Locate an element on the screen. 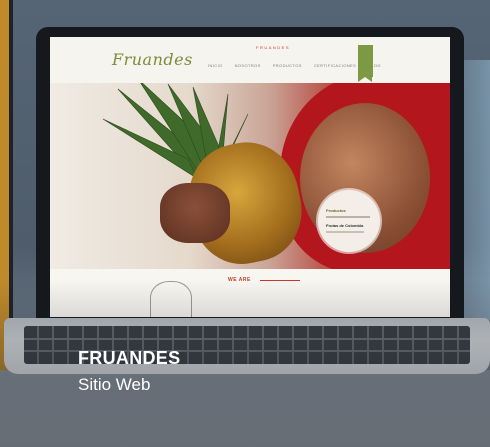 Image resolution: width=490 pixels, height=447 pixels. site-topbar-text: FRUANDES is located at coordinates (273, 47).